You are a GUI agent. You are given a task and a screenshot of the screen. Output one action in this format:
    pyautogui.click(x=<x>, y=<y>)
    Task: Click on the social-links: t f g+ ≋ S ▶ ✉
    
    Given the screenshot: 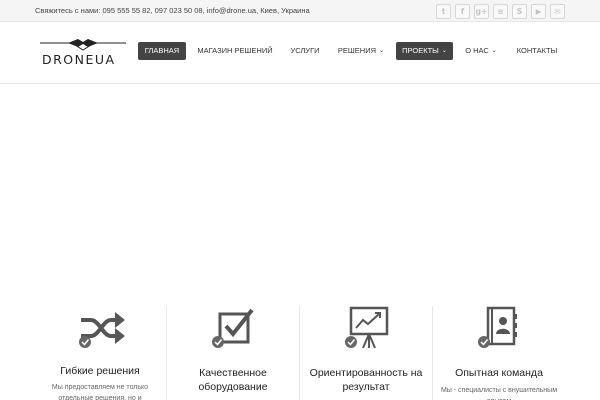 What is the action you would take?
    pyautogui.click(x=500, y=11)
    